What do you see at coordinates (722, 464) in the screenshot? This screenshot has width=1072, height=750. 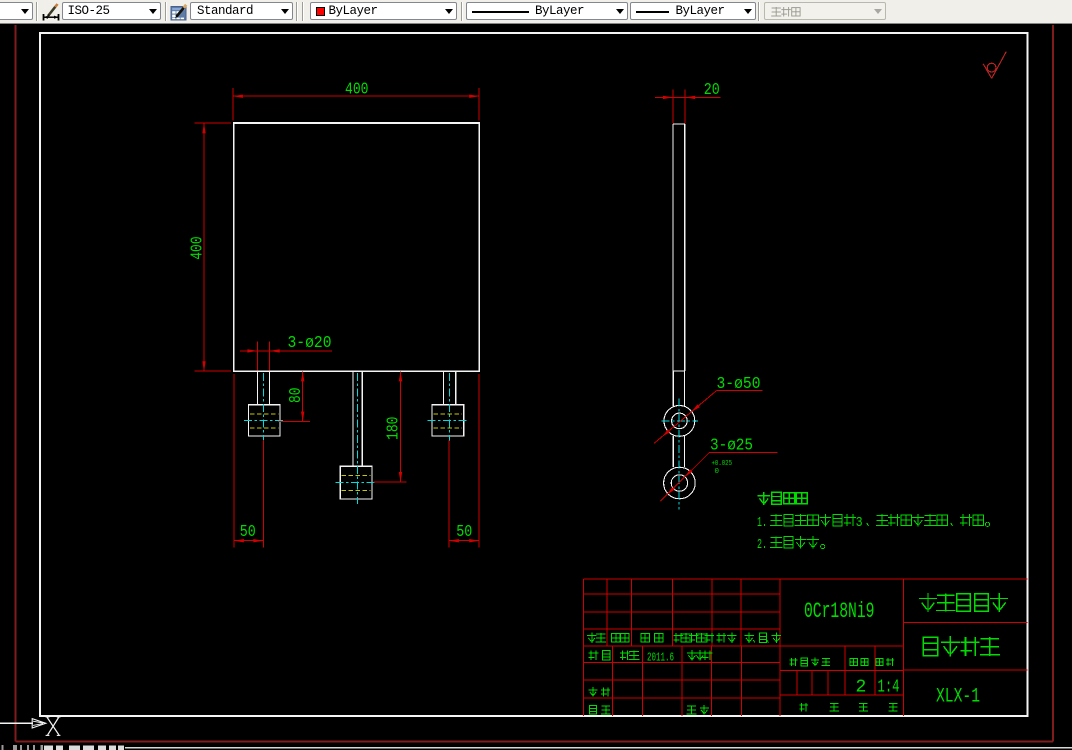 I see `svg-text: +0.025` at bounding box center [722, 464].